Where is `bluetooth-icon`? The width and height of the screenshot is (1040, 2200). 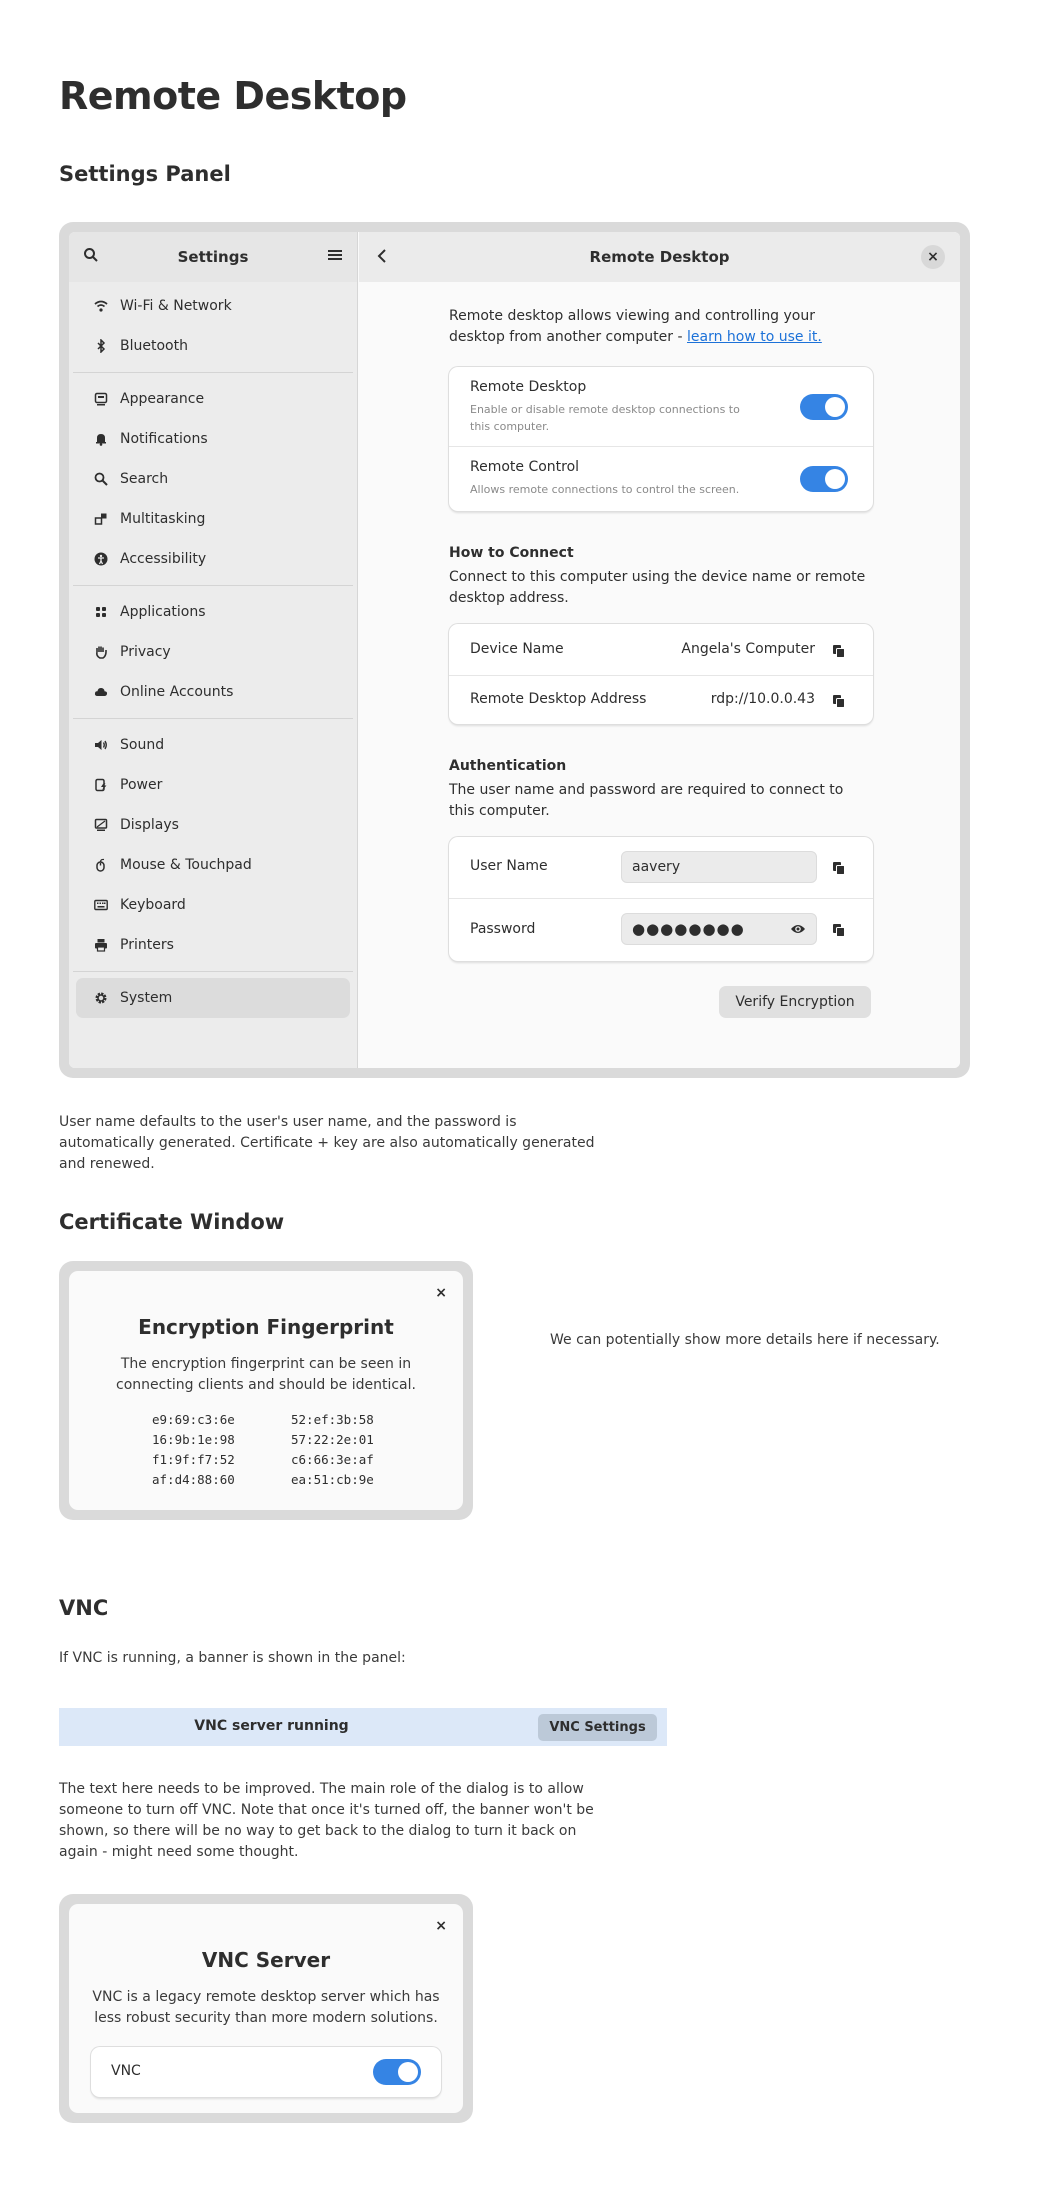 bluetooth-icon is located at coordinates (101, 346).